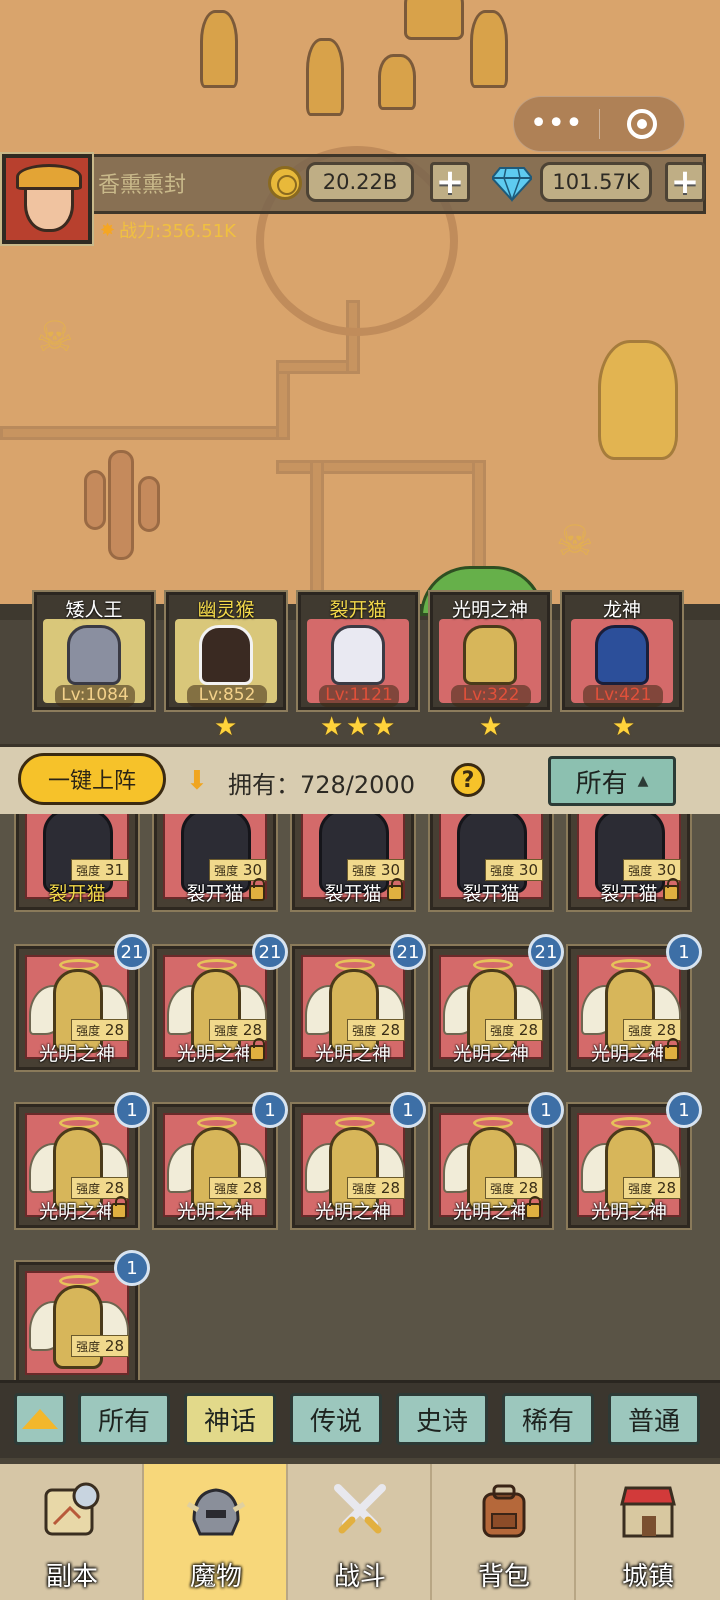 This screenshot has height=1600, width=720. I want to click on map-icon, so click(72, 1509).